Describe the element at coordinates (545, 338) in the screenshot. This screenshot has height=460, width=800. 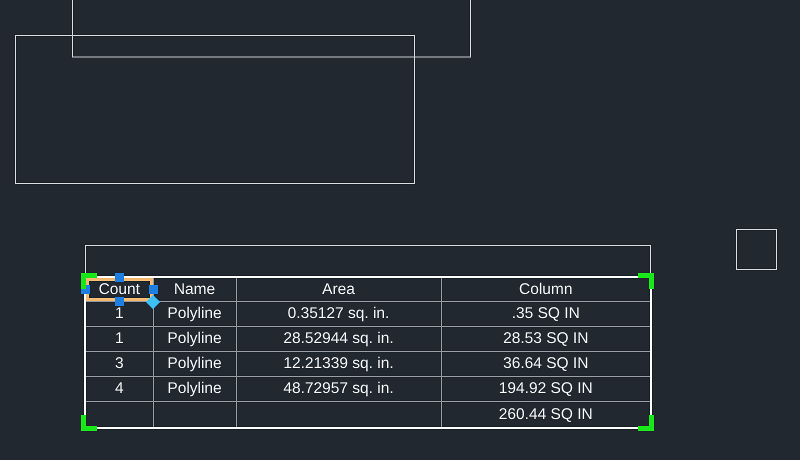
I see `table-cell: 28.53 SQ IN` at that location.